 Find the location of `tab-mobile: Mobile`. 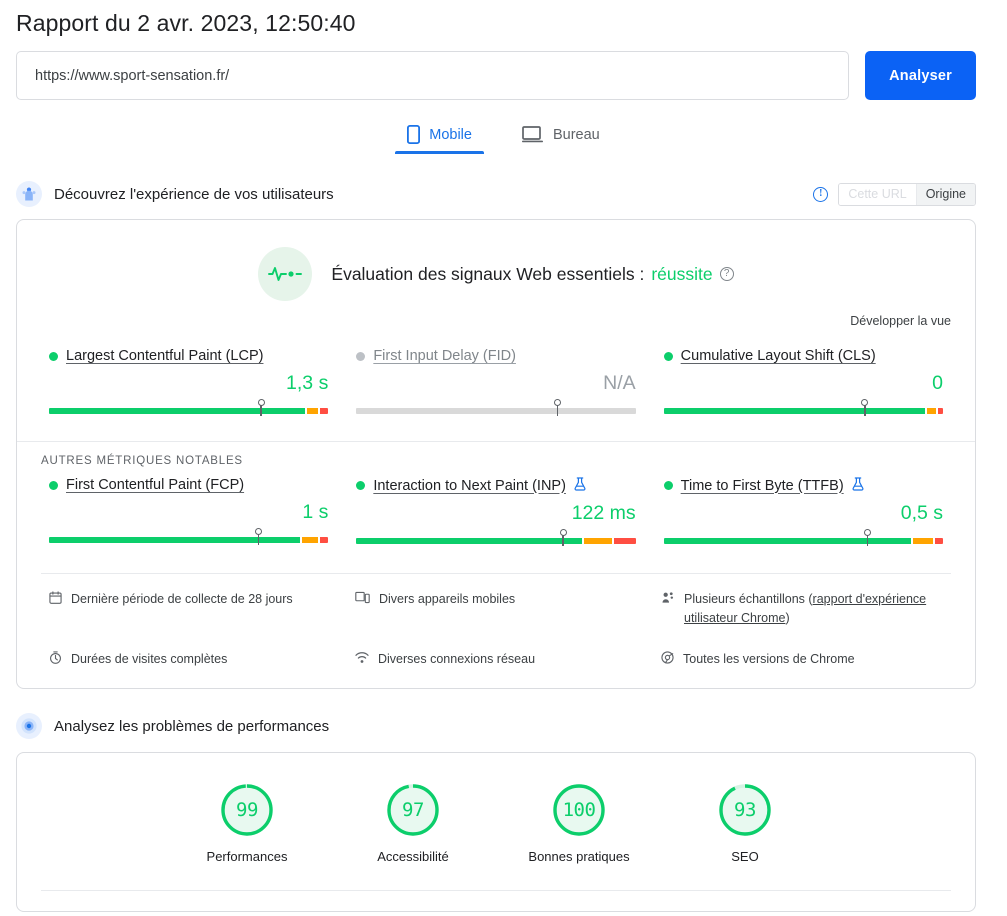

tab-mobile: Mobile is located at coordinates (439, 136).